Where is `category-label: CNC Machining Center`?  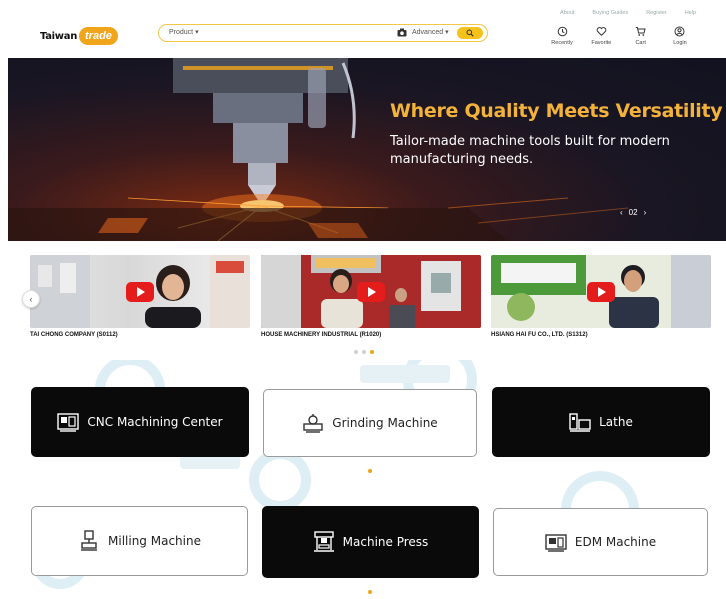 category-label: CNC Machining Center is located at coordinates (155, 422).